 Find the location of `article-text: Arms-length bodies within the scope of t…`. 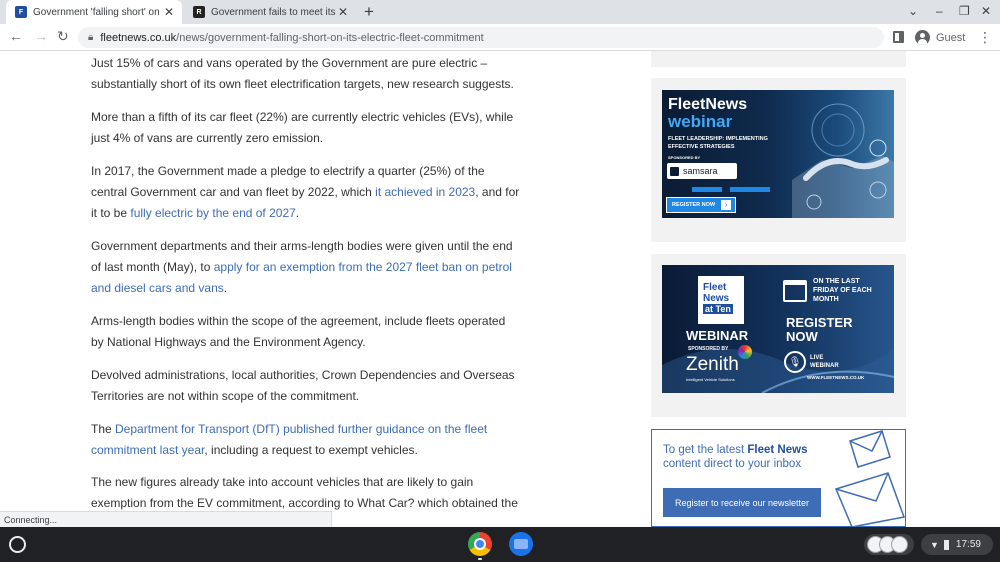

article-text: Arms-length bodies within the scope of t… is located at coordinates (298, 332).